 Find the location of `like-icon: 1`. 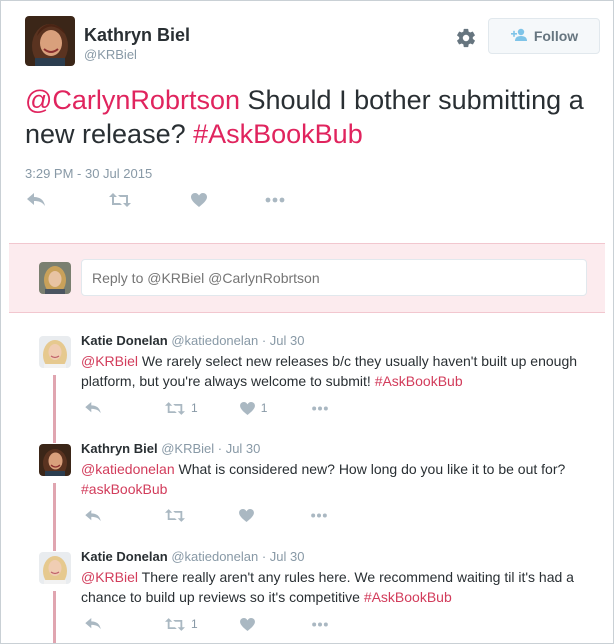

like-icon: 1 is located at coordinates (253, 408).